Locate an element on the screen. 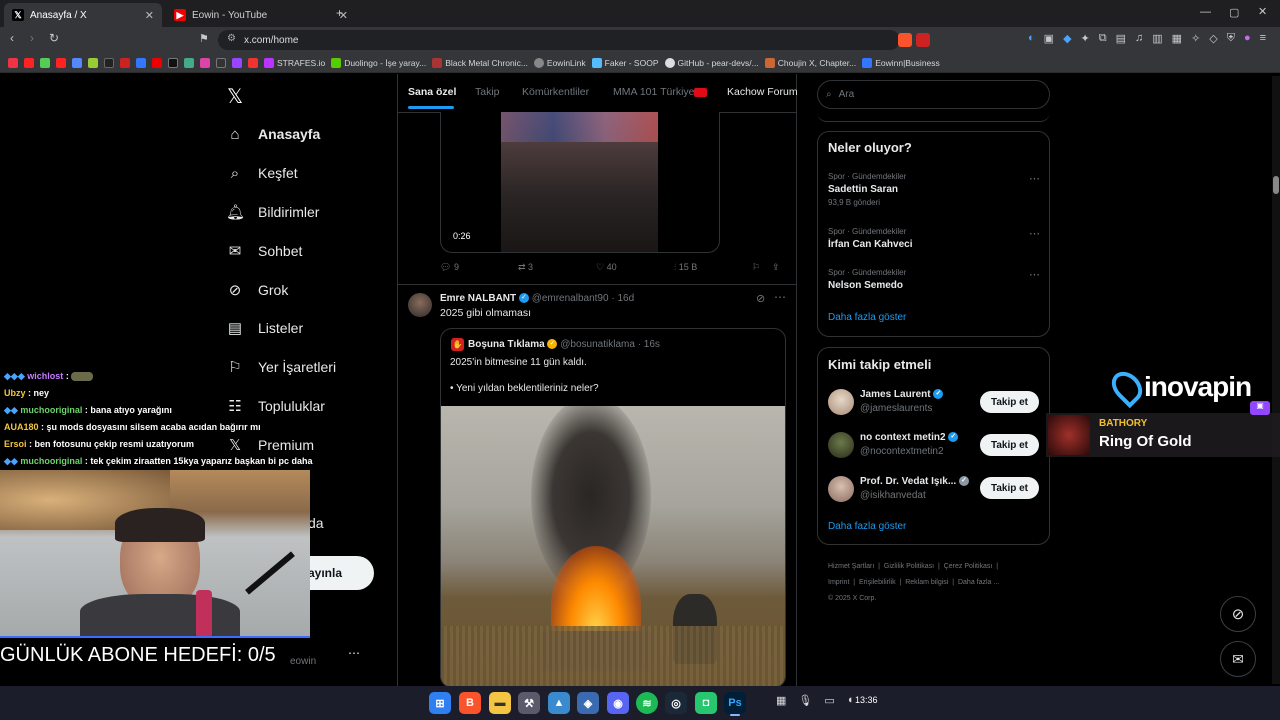 The image size is (1280, 720). bookmark-link: EowinLink is located at coordinates (559, 62).